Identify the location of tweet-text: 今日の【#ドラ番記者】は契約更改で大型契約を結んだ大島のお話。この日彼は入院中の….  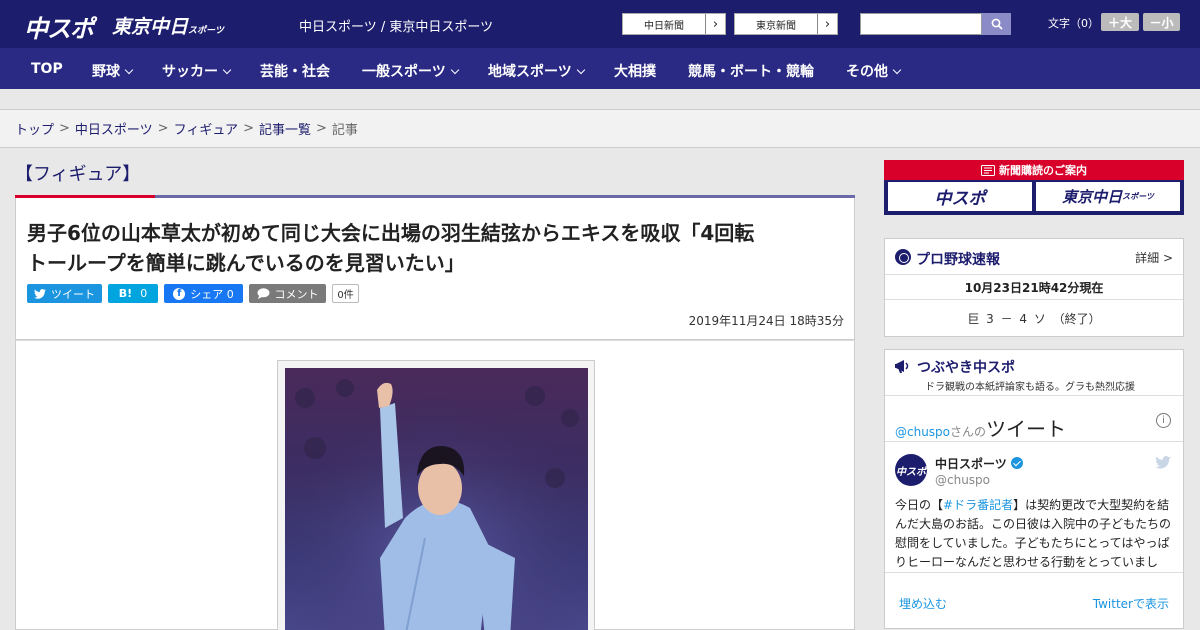
(1035, 532).